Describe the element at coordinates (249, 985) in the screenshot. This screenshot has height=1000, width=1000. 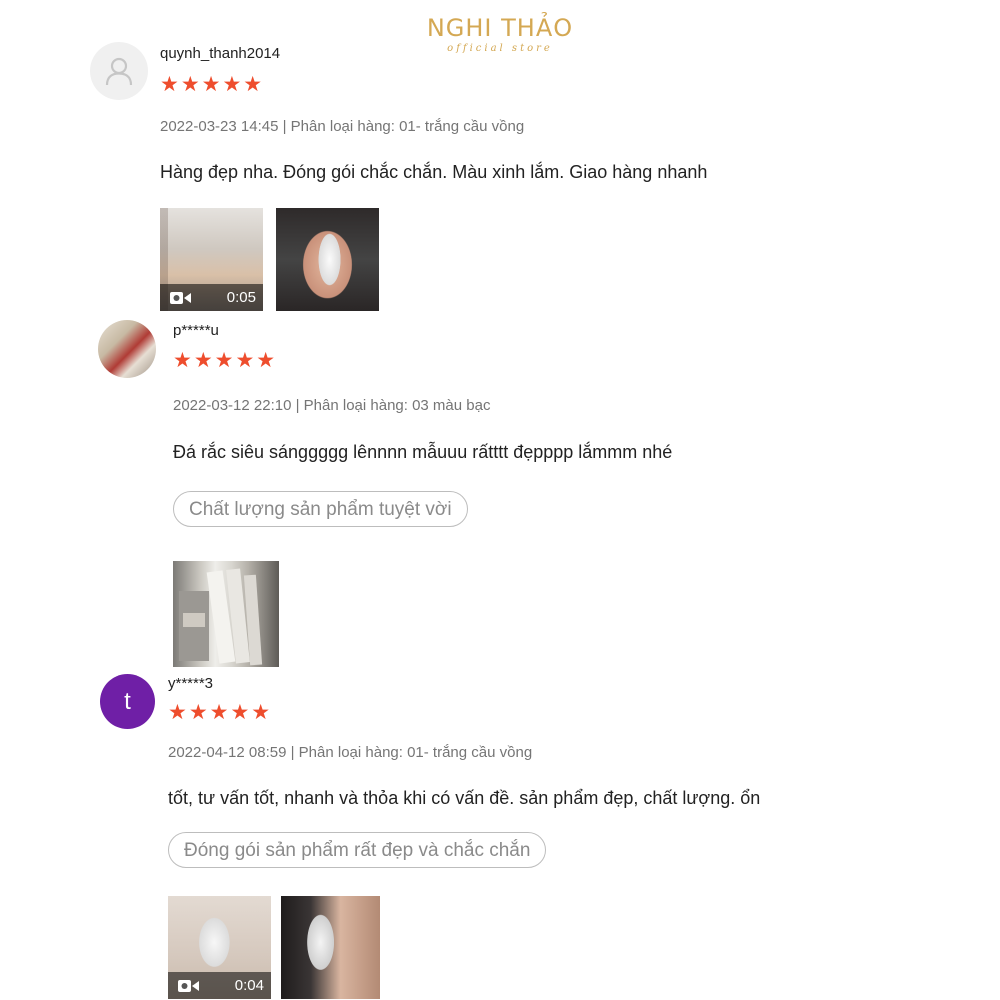
I see `video-duration: 0:04` at that location.